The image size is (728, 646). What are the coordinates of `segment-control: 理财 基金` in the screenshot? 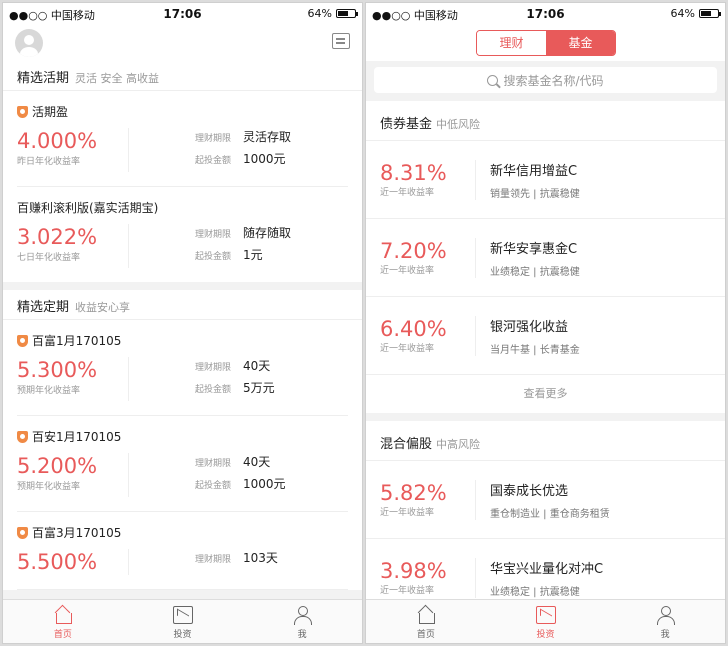 It's located at (546, 43).